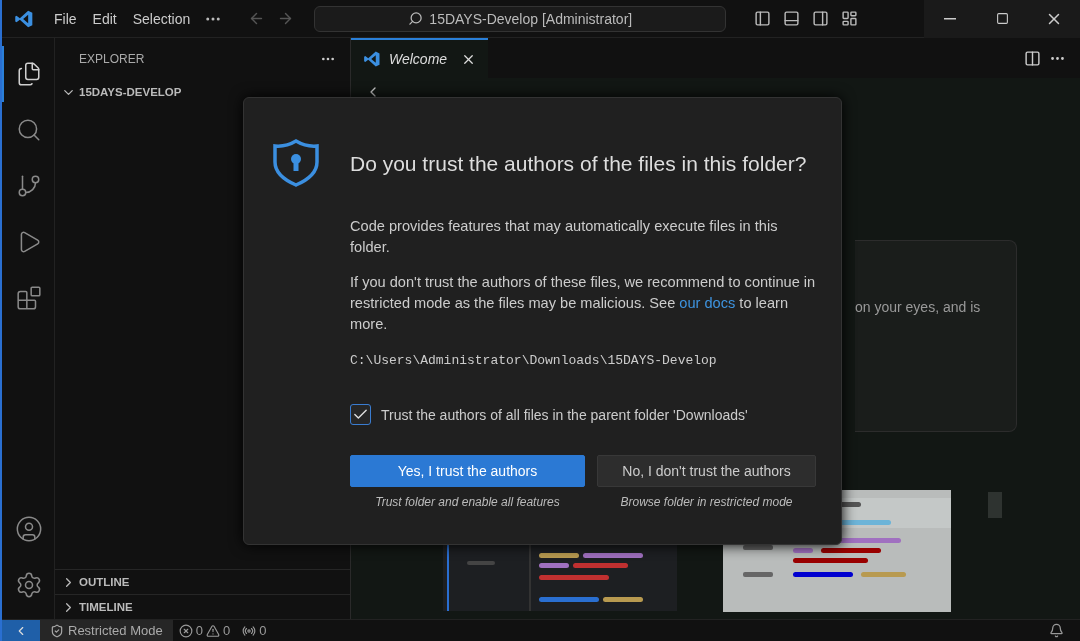  Describe the element at coordinates (1032, 58) in the screenshot. I see `split-editor-icon` at that location.